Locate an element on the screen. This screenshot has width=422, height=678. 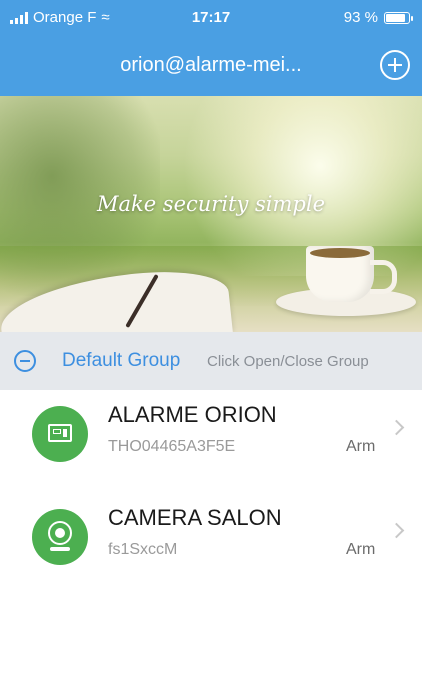
group-hint: Click Open/Close Group is located at coordinates (288, 361).